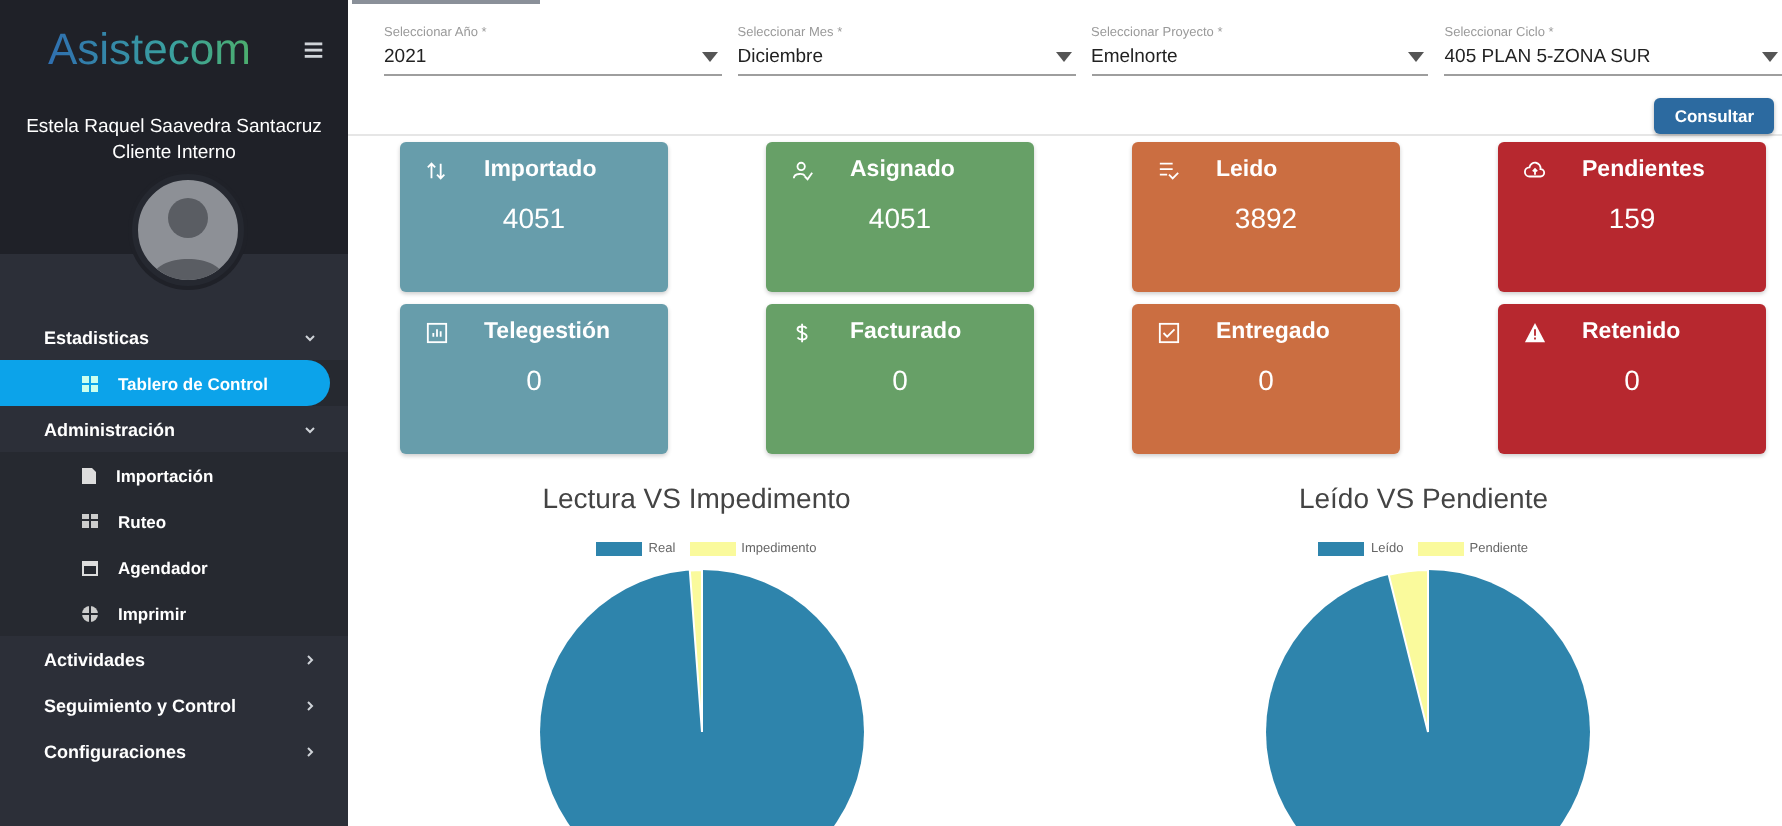  I want to click on stat-card: Importado 4051, so click(534, 217).